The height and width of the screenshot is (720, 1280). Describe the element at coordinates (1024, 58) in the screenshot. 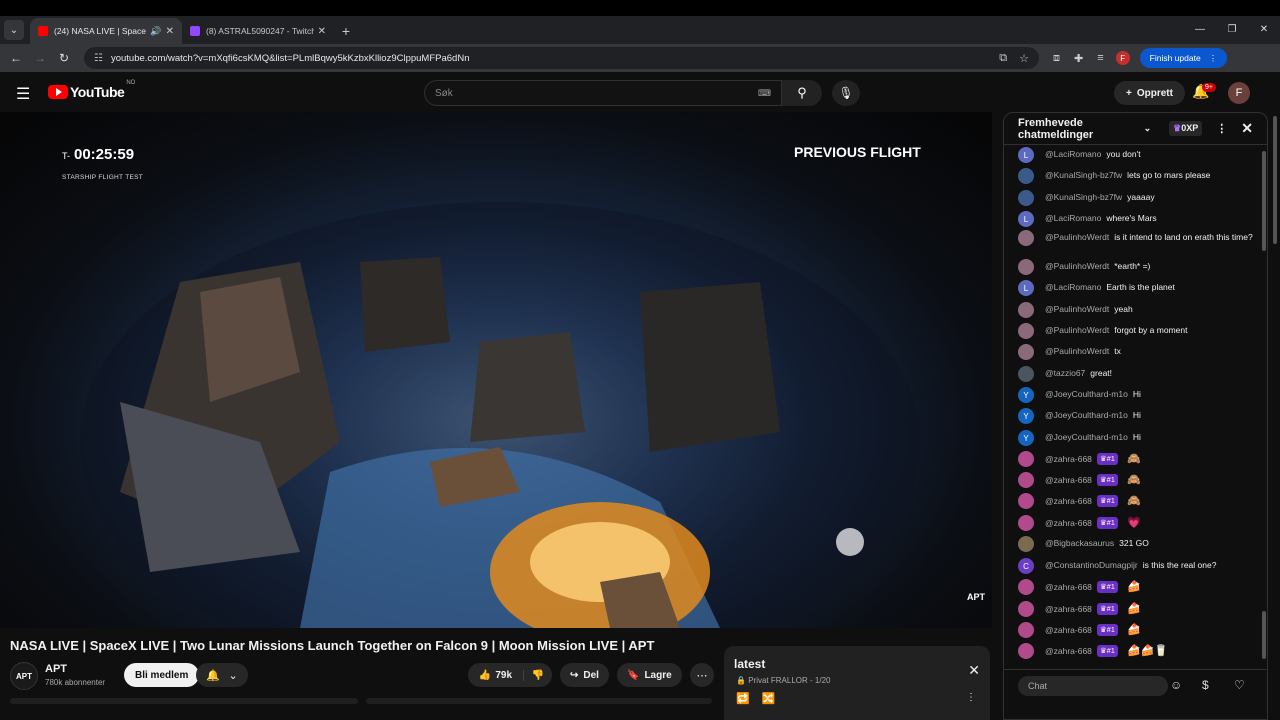

I see `bookmark-star-icon: ☆` at that location.